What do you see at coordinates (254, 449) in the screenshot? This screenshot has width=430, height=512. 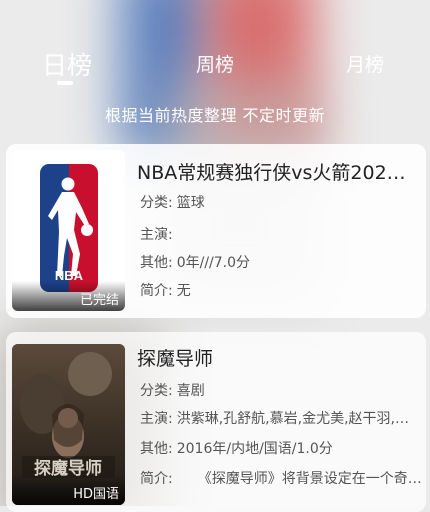 I see `field-value: 2016年/内地/国语/1.0分` at bounding box center [254, 449].